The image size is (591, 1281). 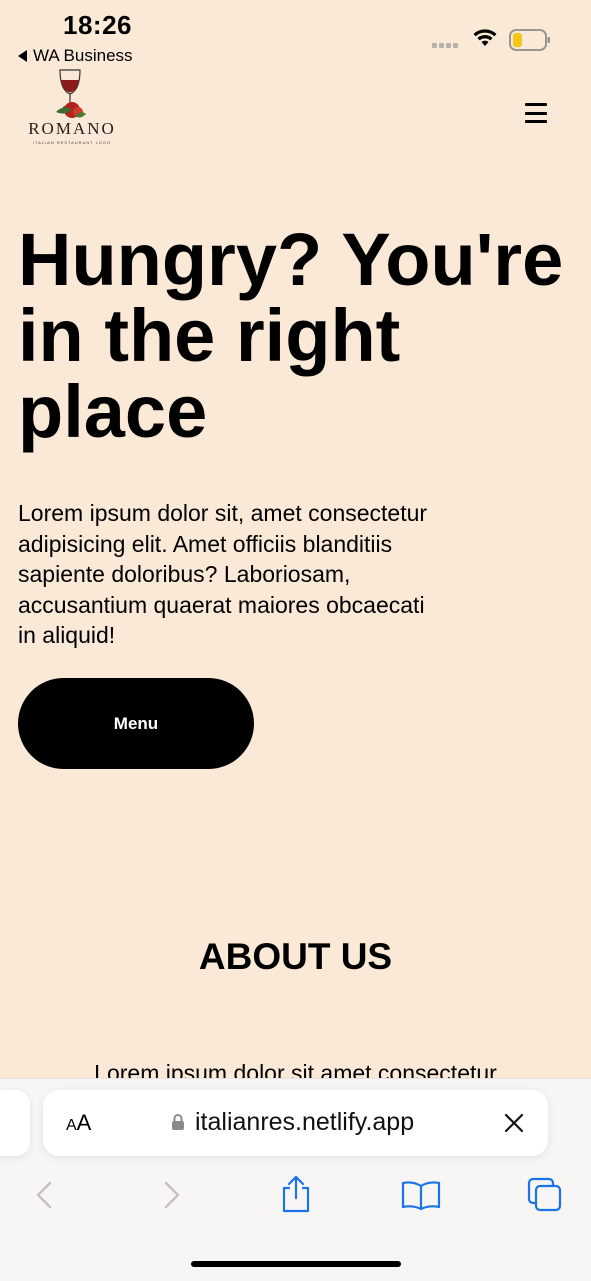 I want to click on back-app-label: WA Business, so click(x=83, y=55).